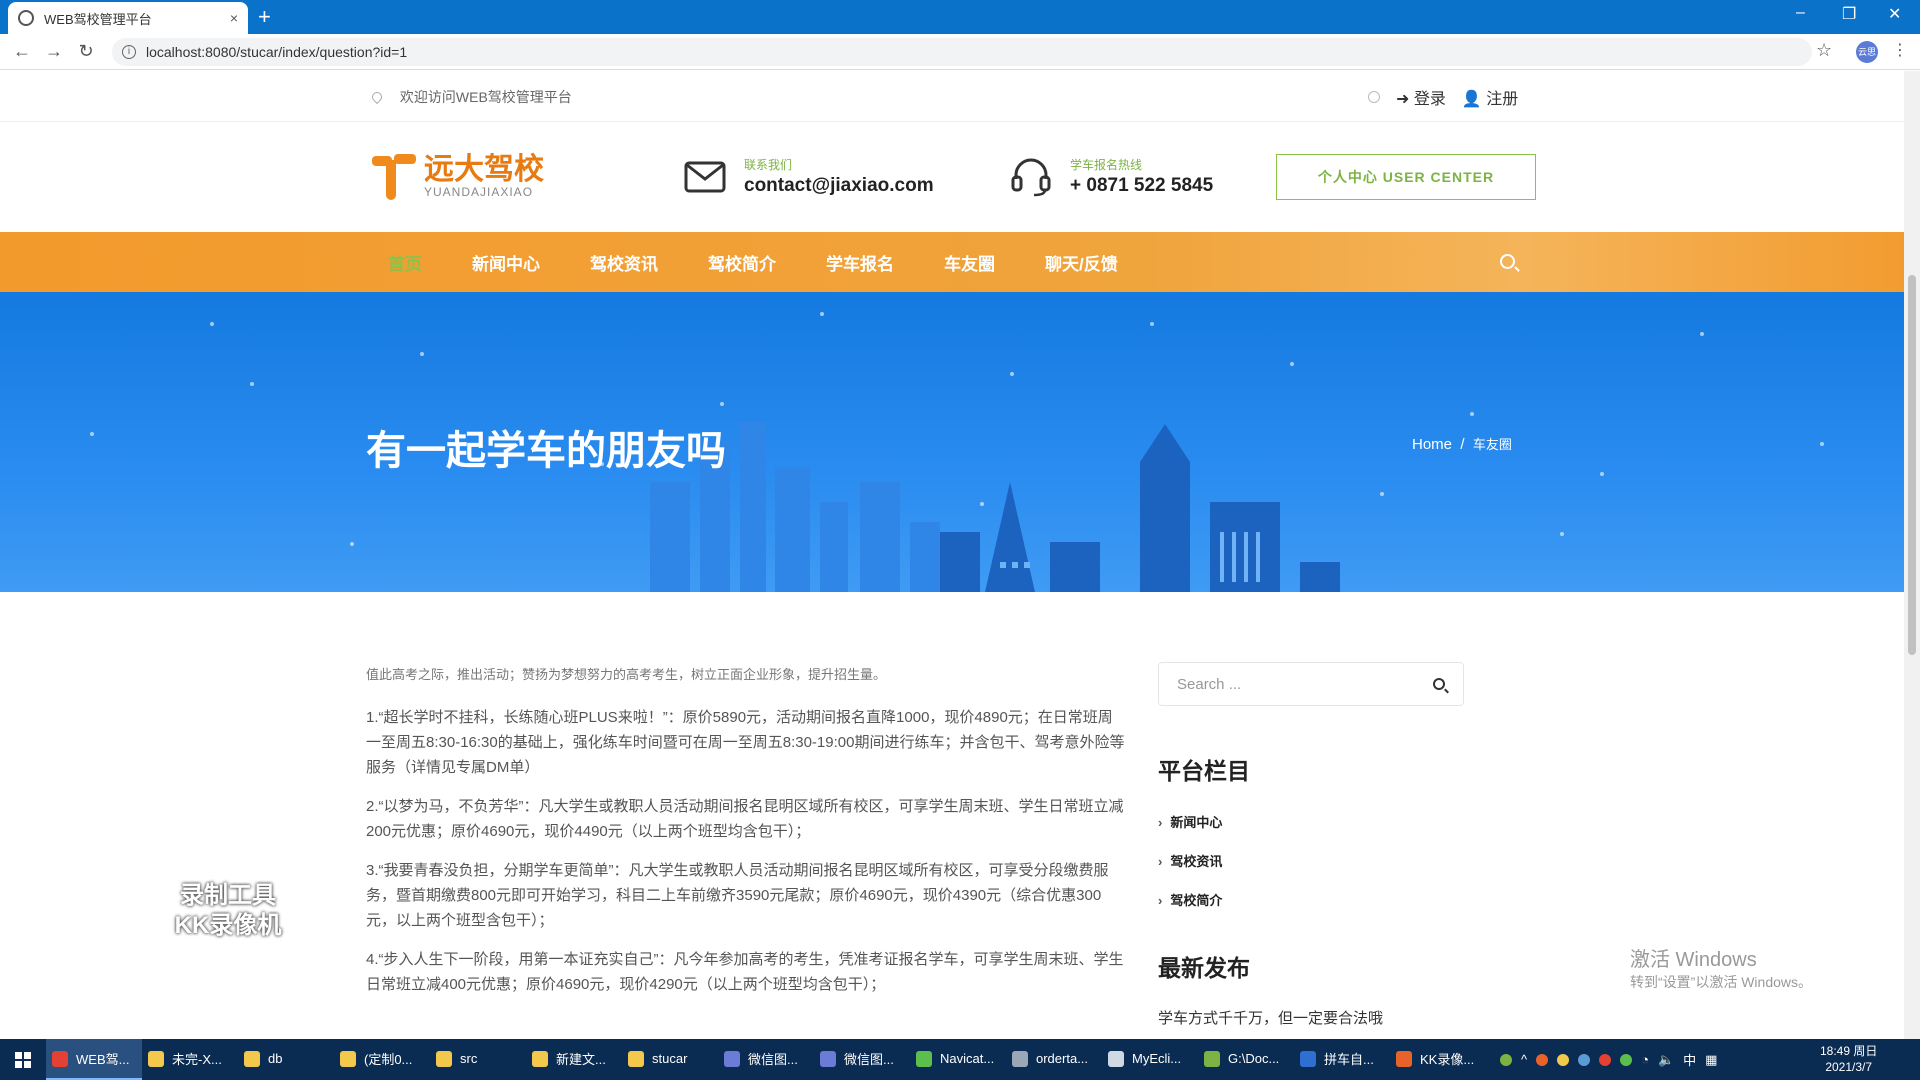 Image resolution: width=1920 pixels, height=1080 pixels. I want to click on nav-item: 首页, so click(405, 262).